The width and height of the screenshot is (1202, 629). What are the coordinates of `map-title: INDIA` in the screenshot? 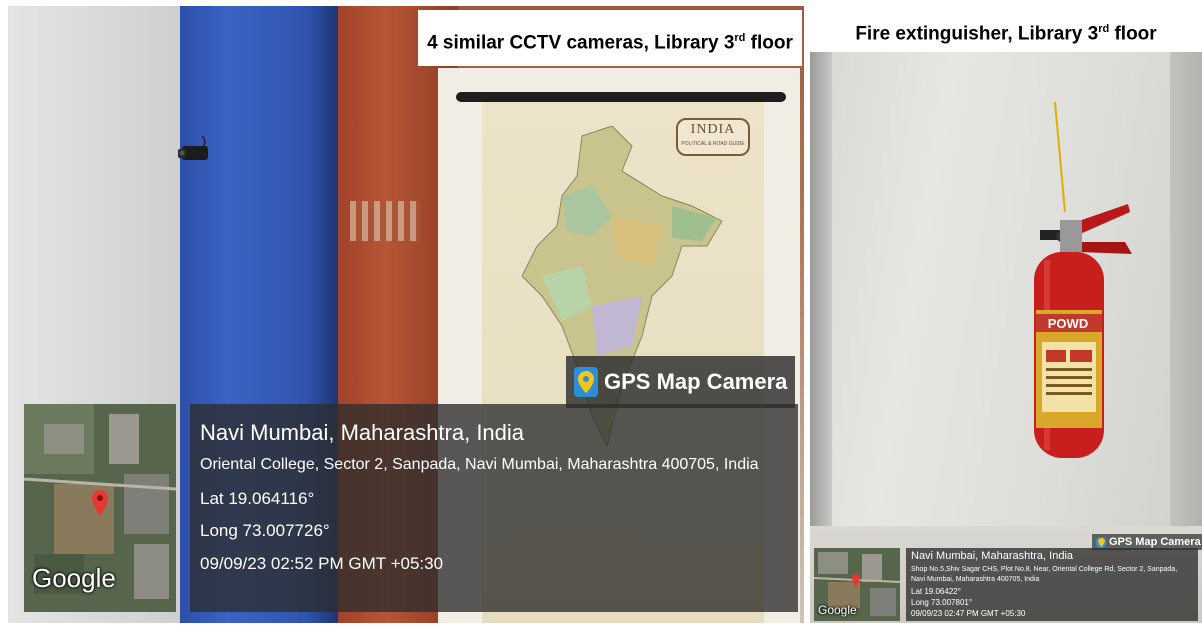 It's located at (713, 129).